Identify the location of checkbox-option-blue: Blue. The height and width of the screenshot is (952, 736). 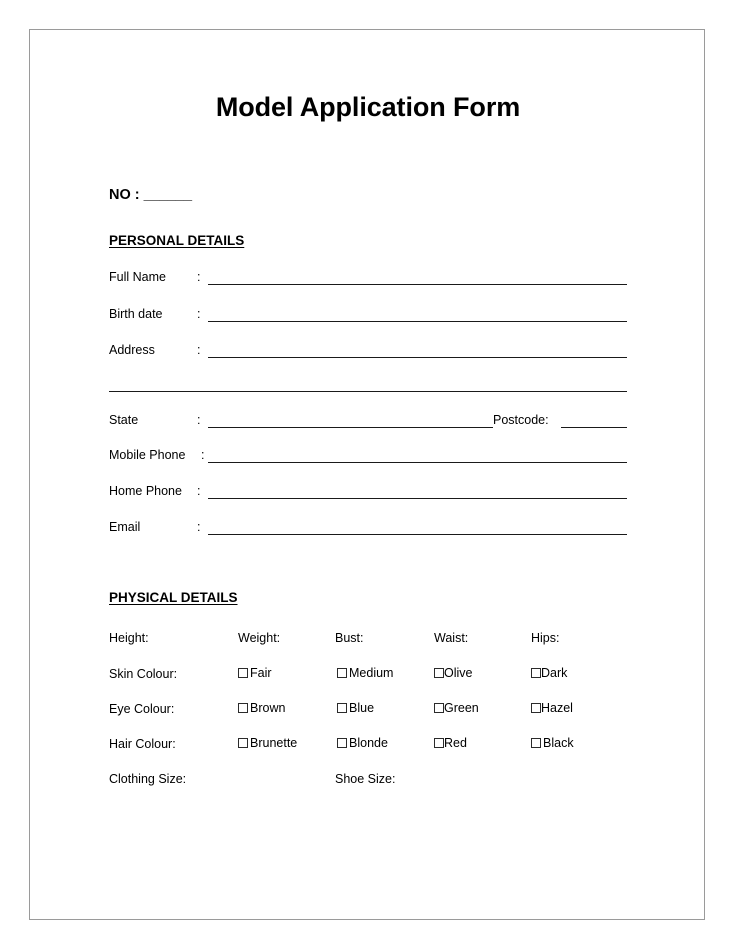
(355, 708).